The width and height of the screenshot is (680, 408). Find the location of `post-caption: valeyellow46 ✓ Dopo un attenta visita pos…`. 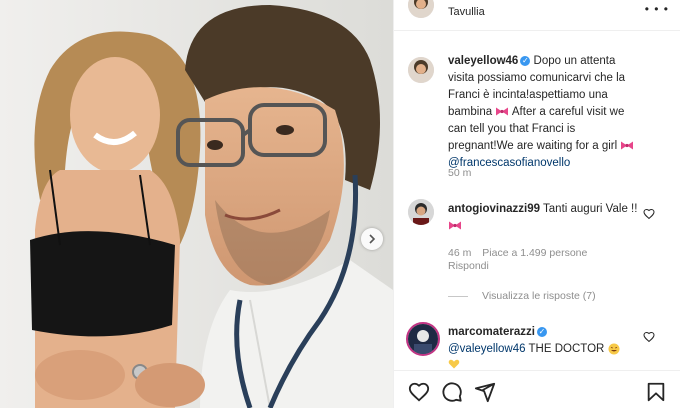

post-caption: valeyellow46 ✓ Dopo un attenta visita pos… is located at coordinates (546, 112).